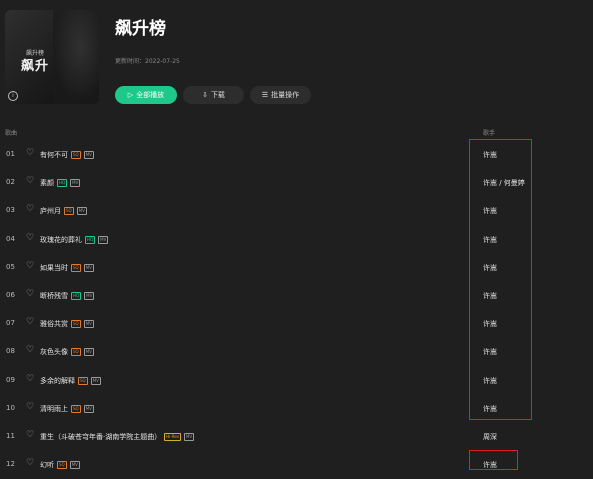 This screenshot has height=479, width=593. Describe the element at coordinates (54, 408) in the screenshot. I see `song-title-text: 清明雨上` at that location.